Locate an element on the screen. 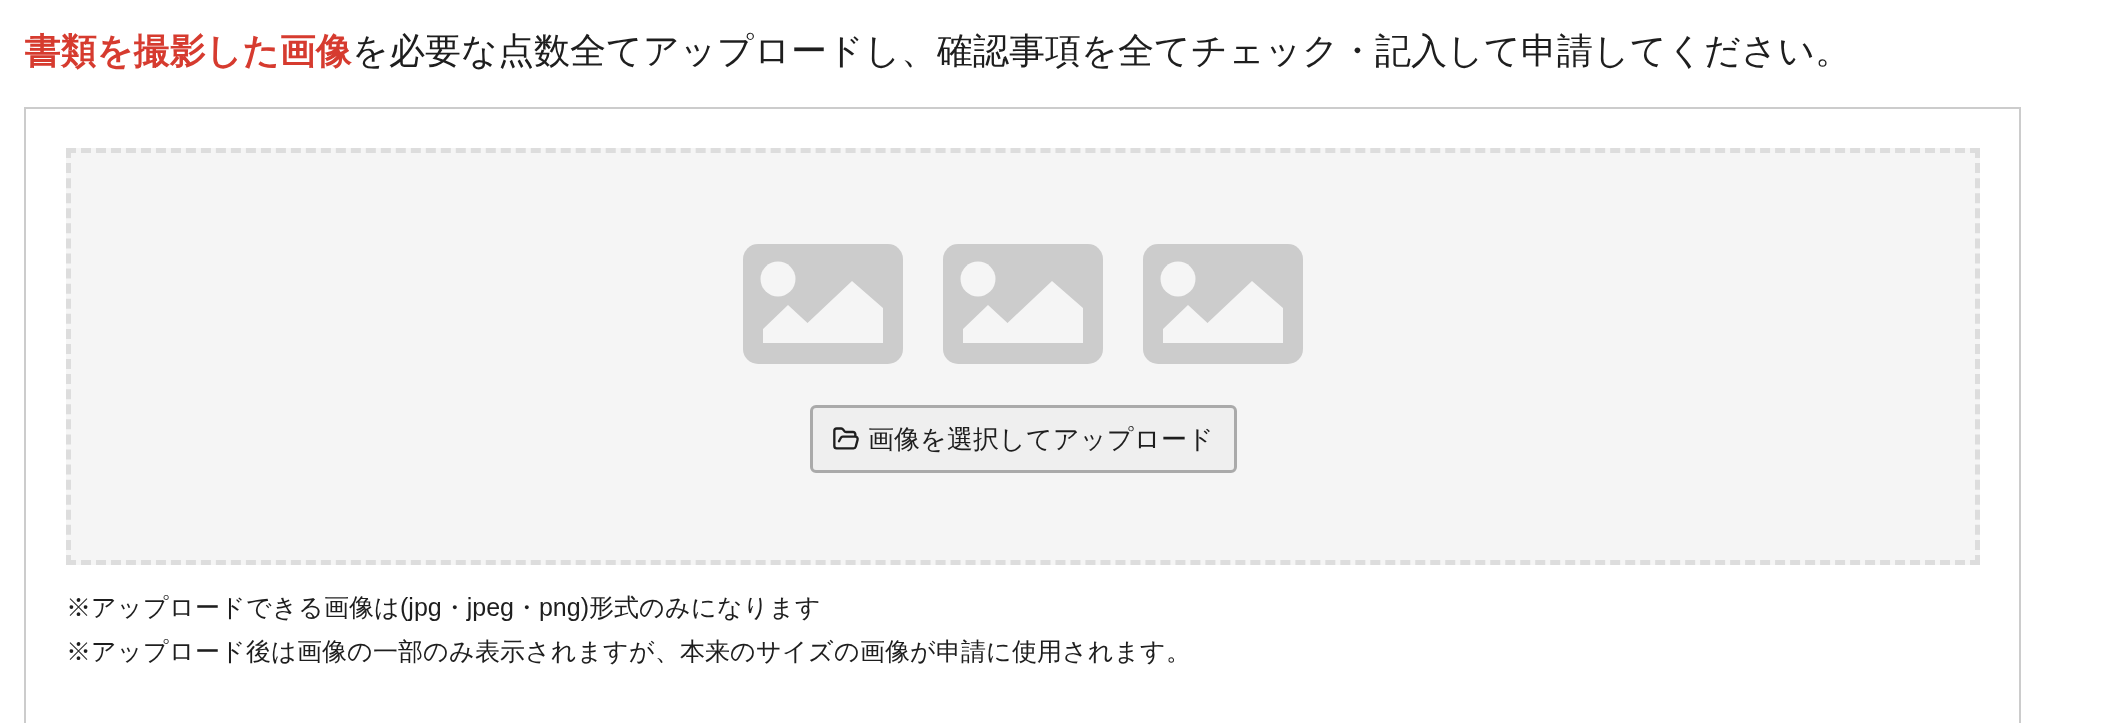 This screenshot has height=723, width=2101. upload-note: ※アップロードできる画像は(jpg・jpeg・png)形式のみになります is located at coordinates (443, 607).